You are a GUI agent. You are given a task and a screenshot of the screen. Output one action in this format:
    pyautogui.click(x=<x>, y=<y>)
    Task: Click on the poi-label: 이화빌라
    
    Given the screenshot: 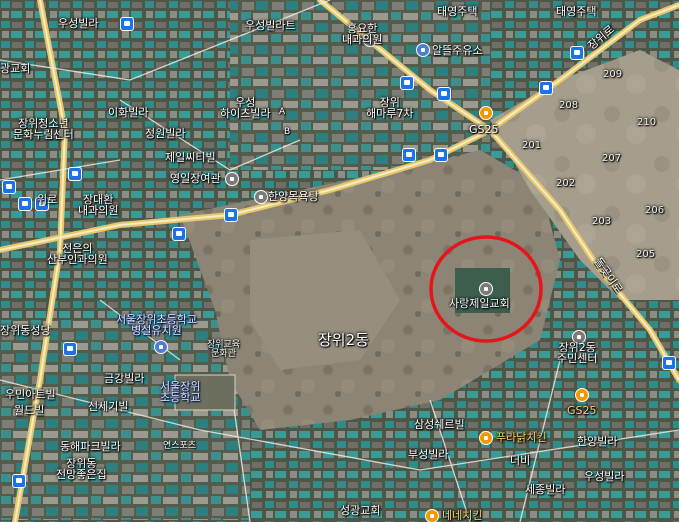 What is the action you would take?
    pyautogui.click(x=128, y=112)
    